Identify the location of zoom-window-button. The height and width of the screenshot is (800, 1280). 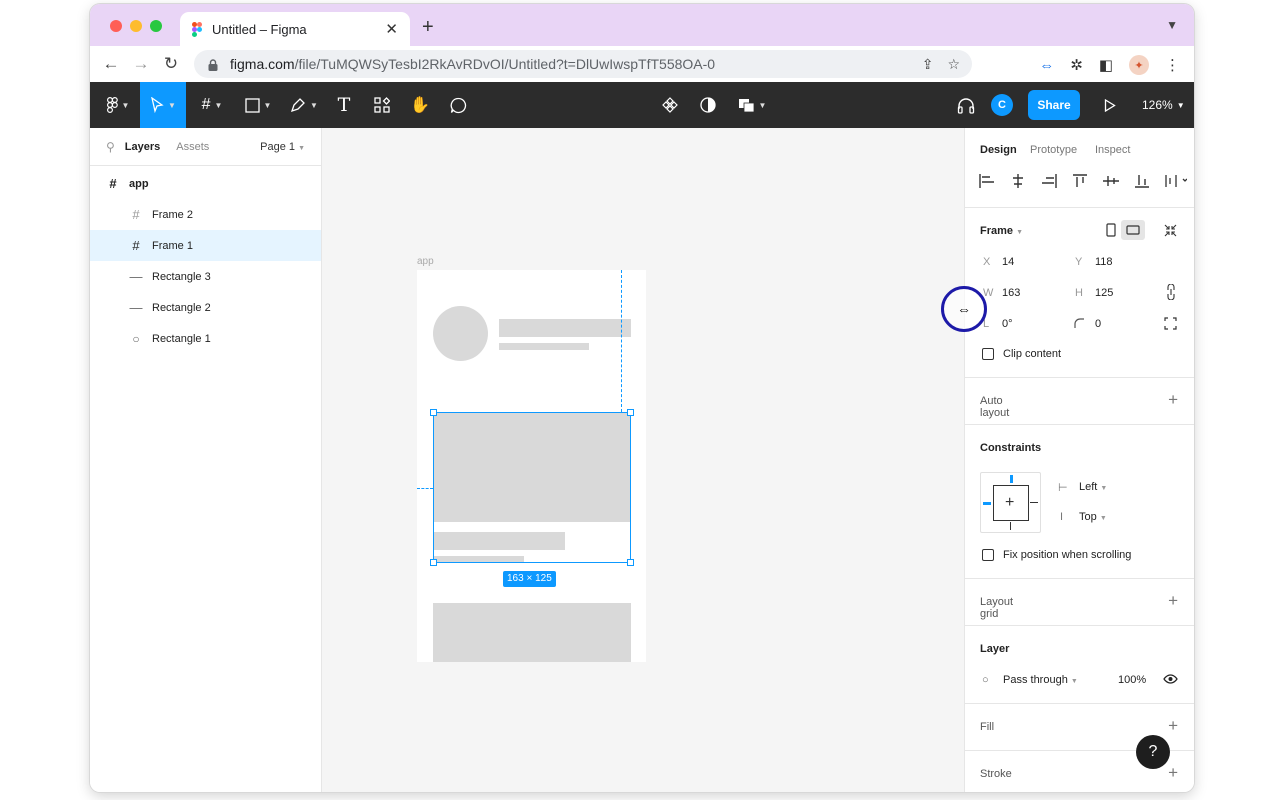
(156, 26).